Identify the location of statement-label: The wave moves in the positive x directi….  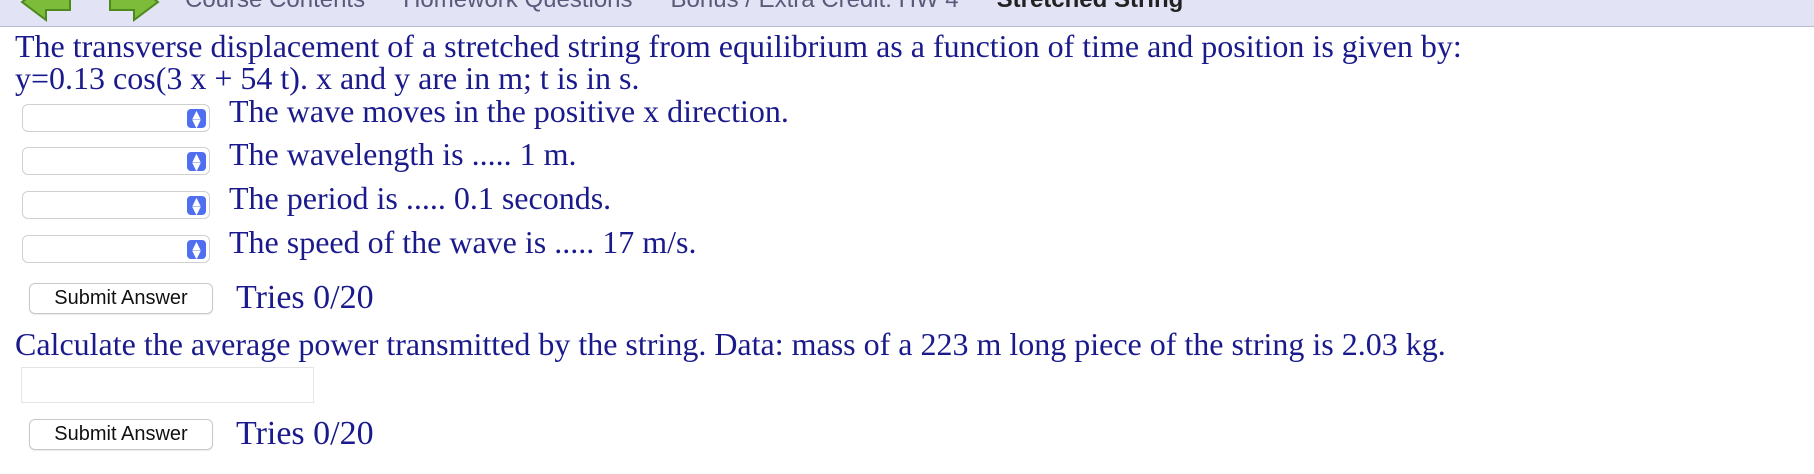
(509, 111).